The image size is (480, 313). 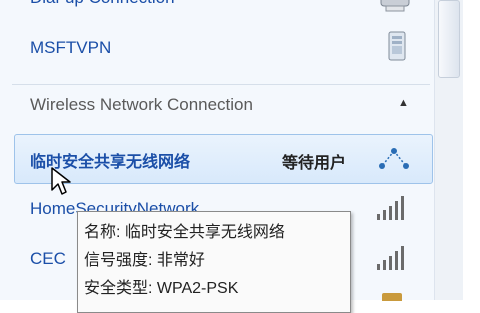 I want to click on scrollbar-thumb, so click(x=449, y=39).